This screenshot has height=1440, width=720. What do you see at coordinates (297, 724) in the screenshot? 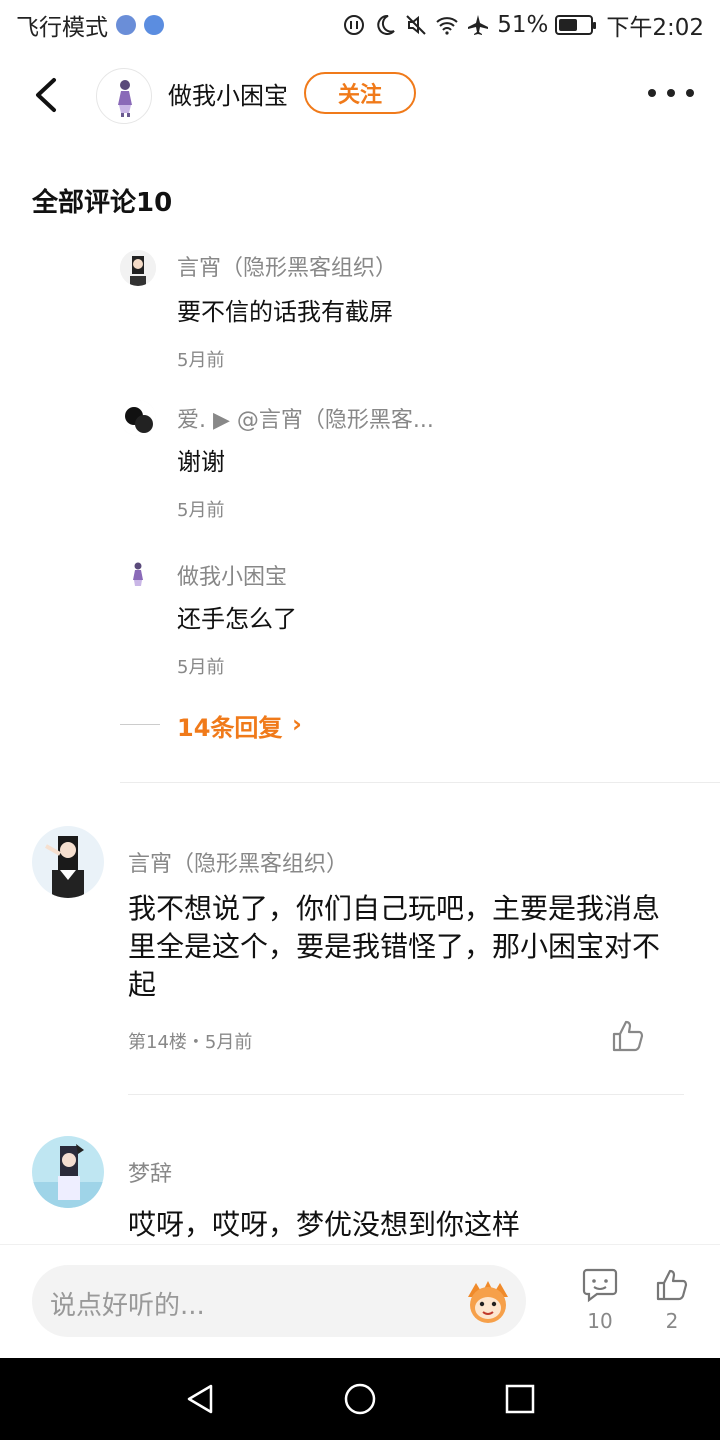
I see `chevron-right-icon: ›` at bounding box center [297, 724].